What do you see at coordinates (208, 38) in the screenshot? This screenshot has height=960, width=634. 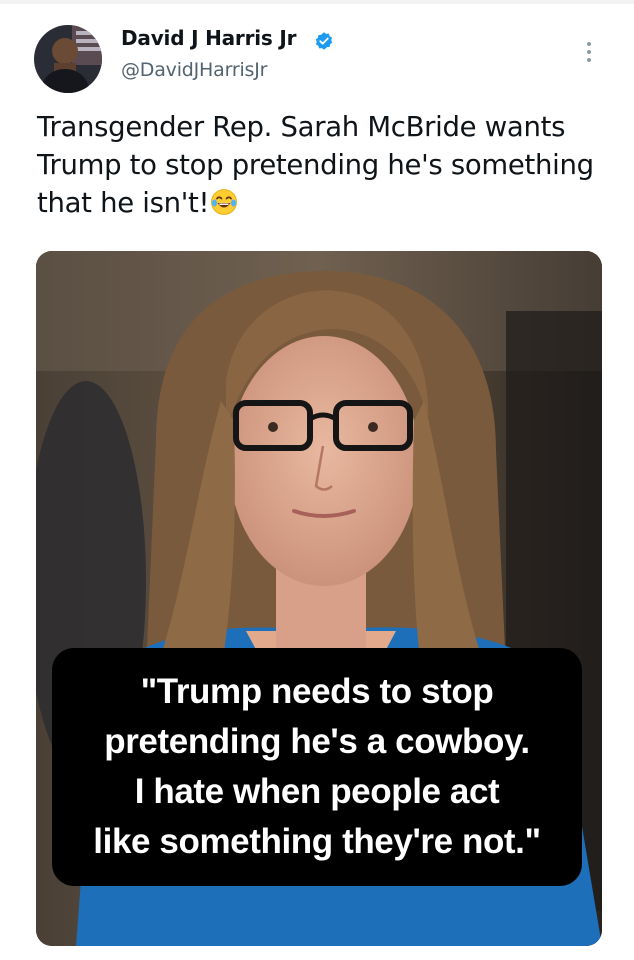 I see `author-name: David J Harris Jr` at bounding box center [208, 38].